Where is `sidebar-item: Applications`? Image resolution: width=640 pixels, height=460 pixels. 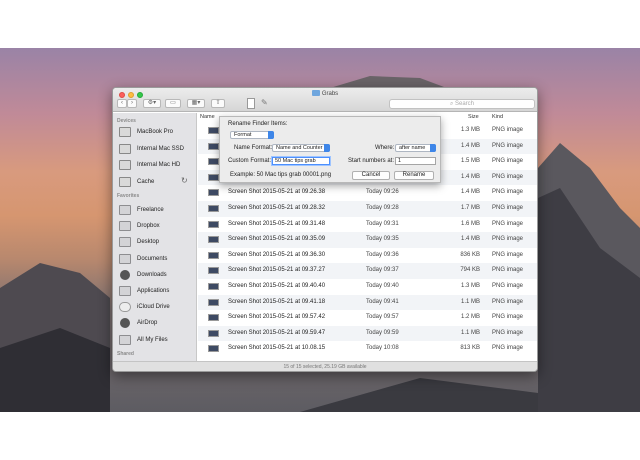
sidebar-item: Applications is located at coordinates (157, 291).